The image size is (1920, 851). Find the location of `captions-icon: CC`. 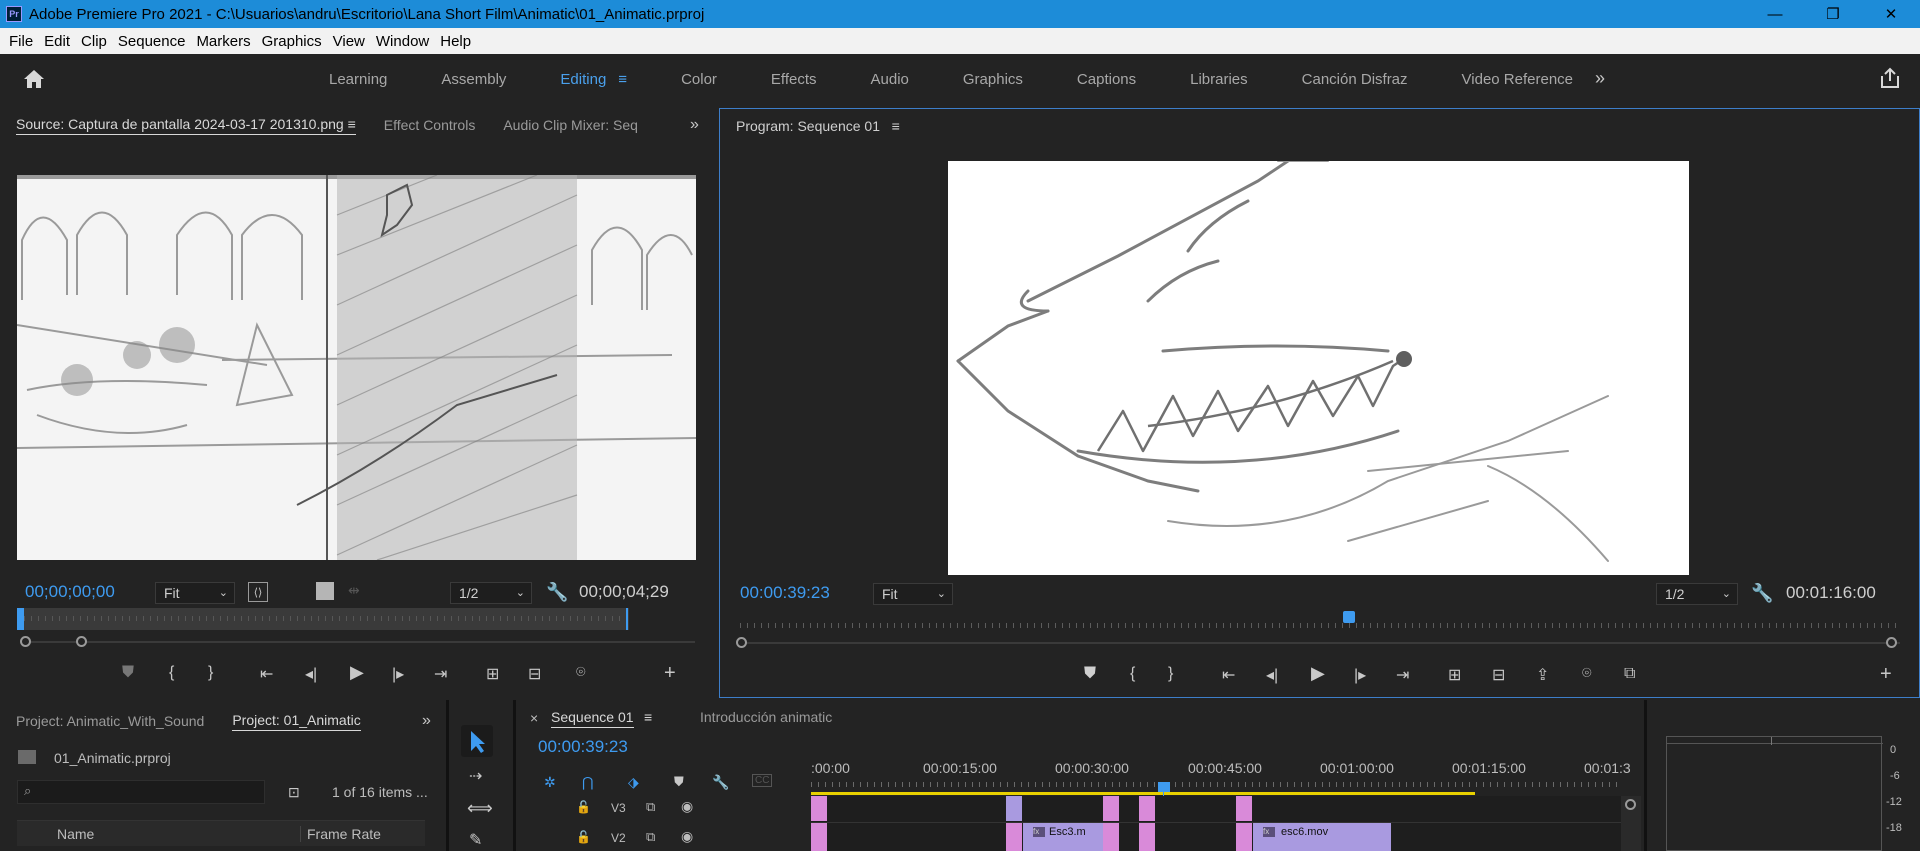

captions-icon: CC is located at coordinates (762, 780).